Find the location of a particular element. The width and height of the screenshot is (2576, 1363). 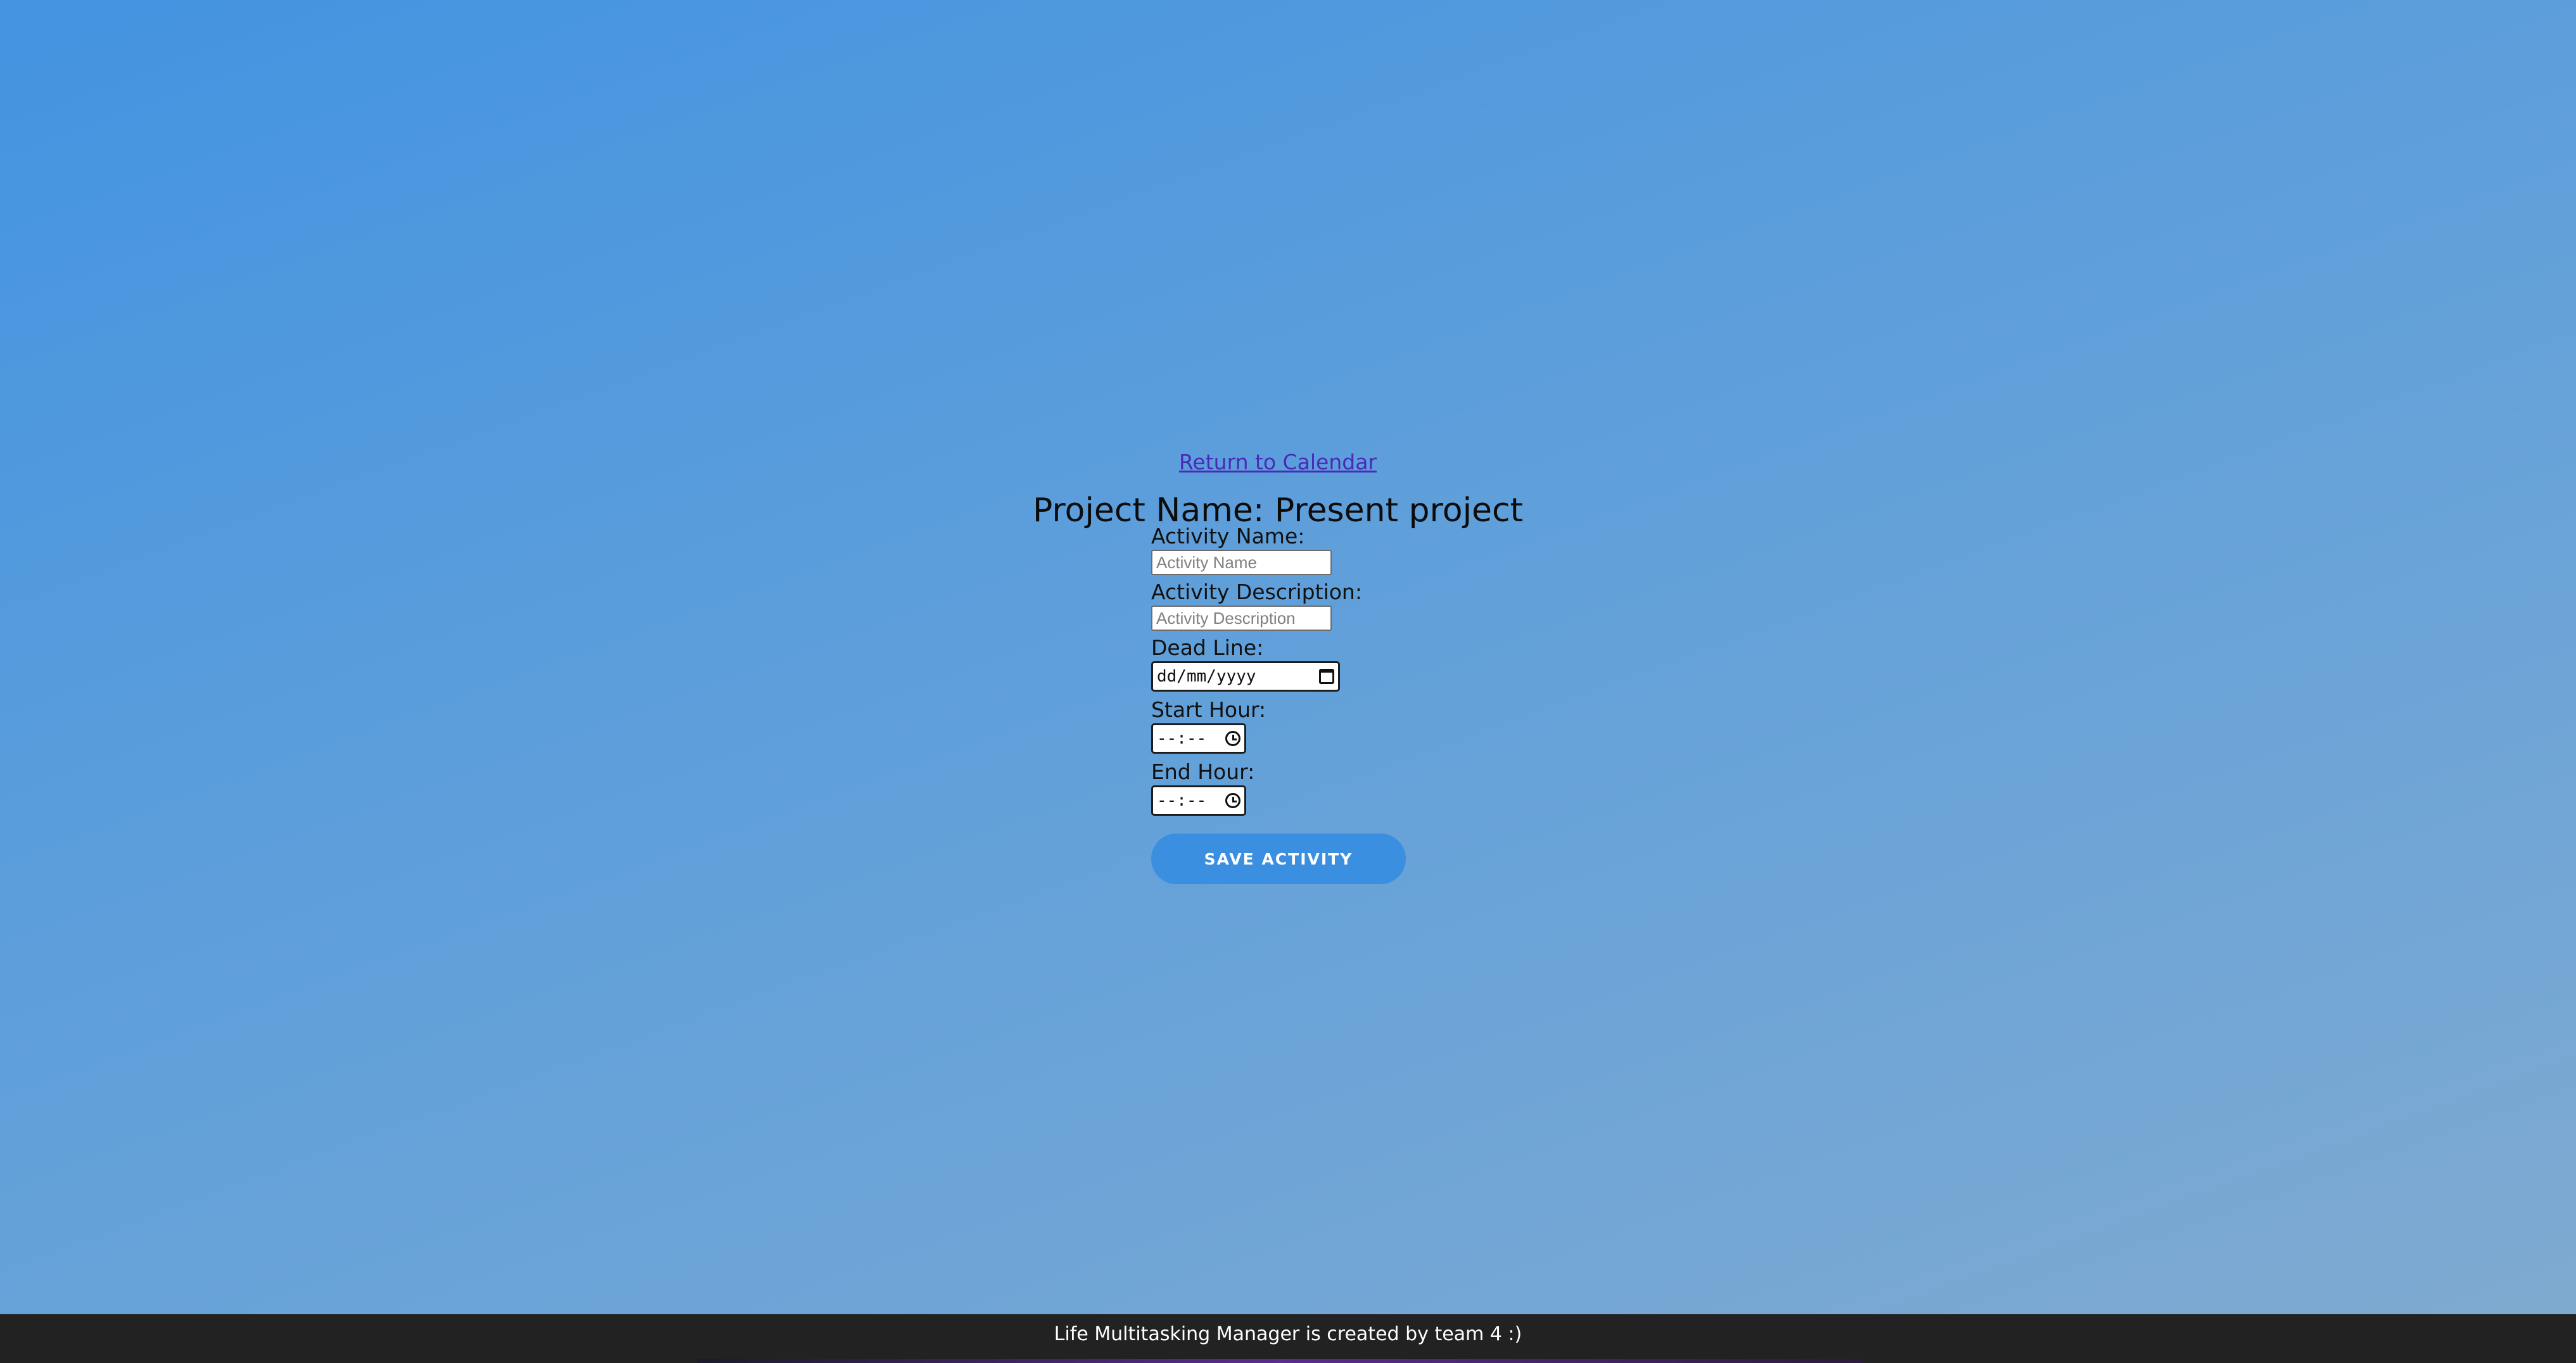

start-hour-input: --:-- is located at coordinates (1198, 738).